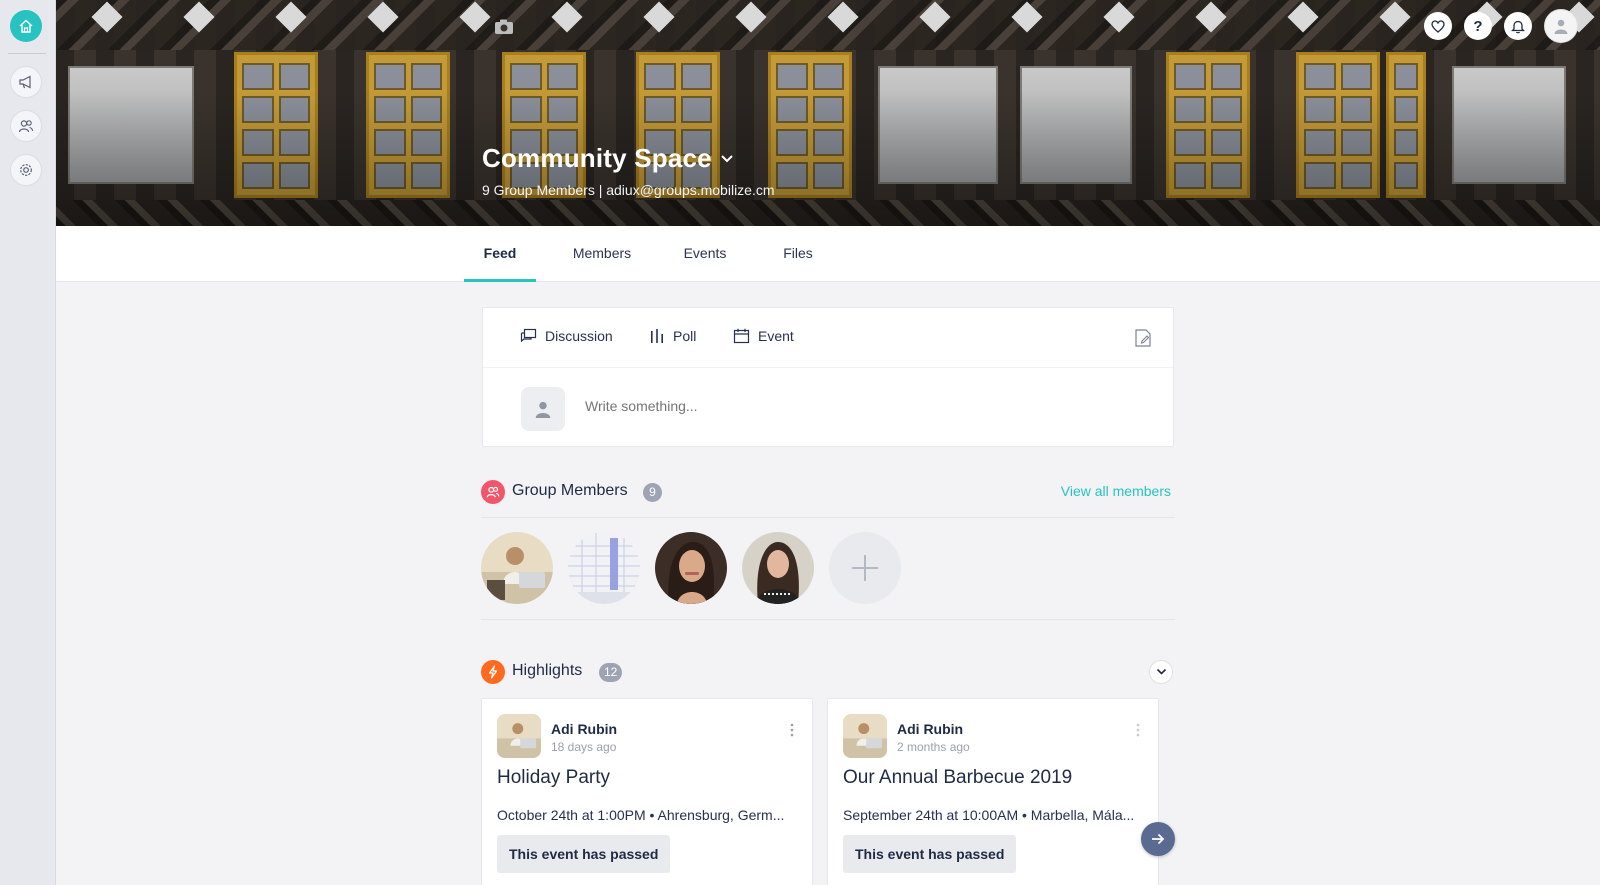 The width and height of the screenshot is (1600, 885). I want to click on poll-label: Poll, so click(685, 336).